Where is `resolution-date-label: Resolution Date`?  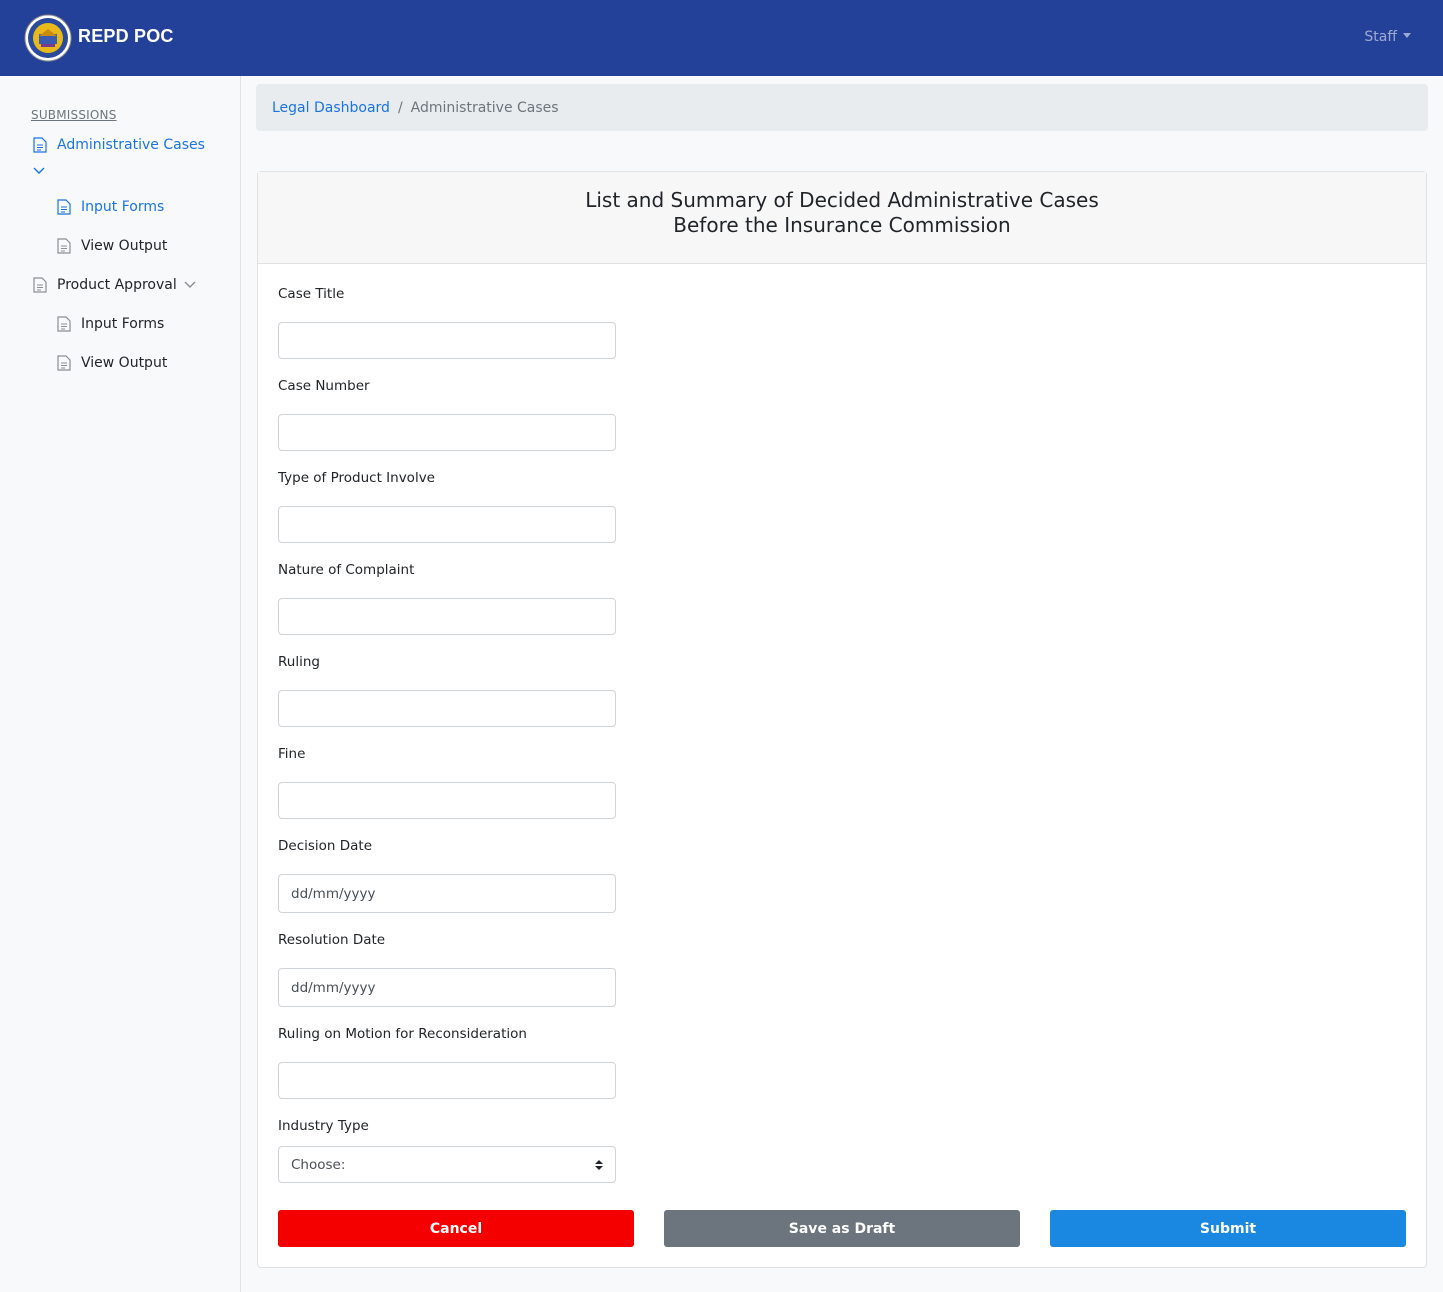
resolution-date-label: Resolution Date is located at coordinates (332, 940).